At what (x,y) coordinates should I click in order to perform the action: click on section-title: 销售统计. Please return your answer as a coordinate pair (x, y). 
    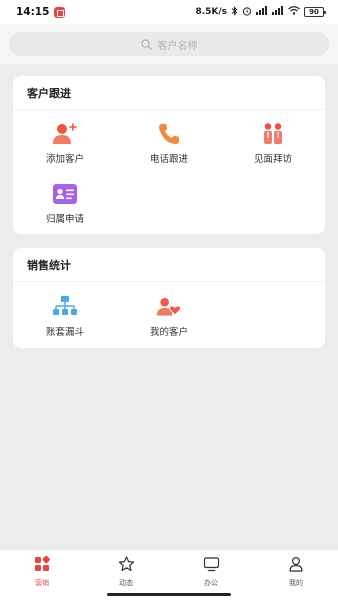
    Looking at the image, I should click on (169, 265).